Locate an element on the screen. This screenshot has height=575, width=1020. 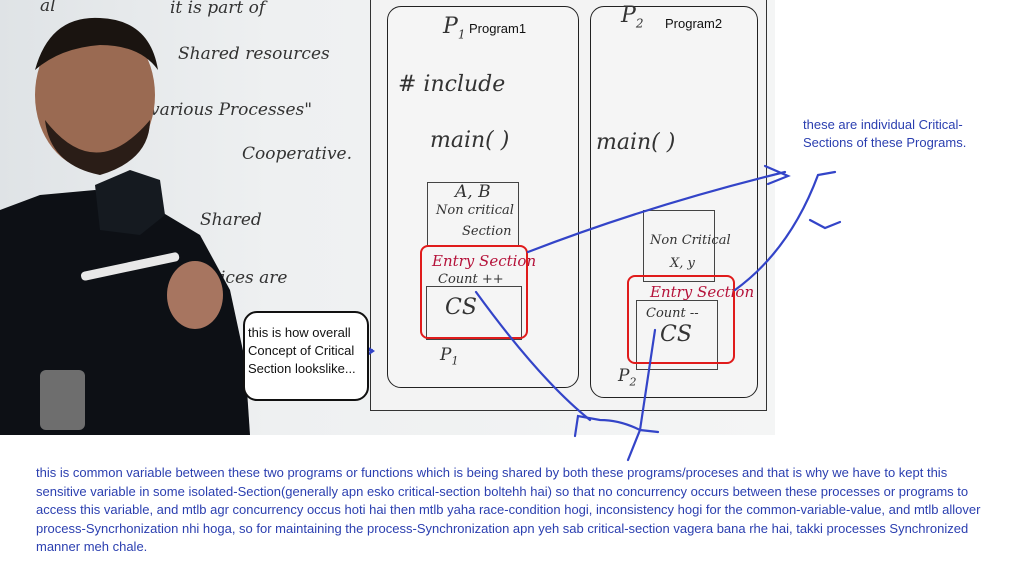
arrow-p2-down is located at coordinates (641, 395).